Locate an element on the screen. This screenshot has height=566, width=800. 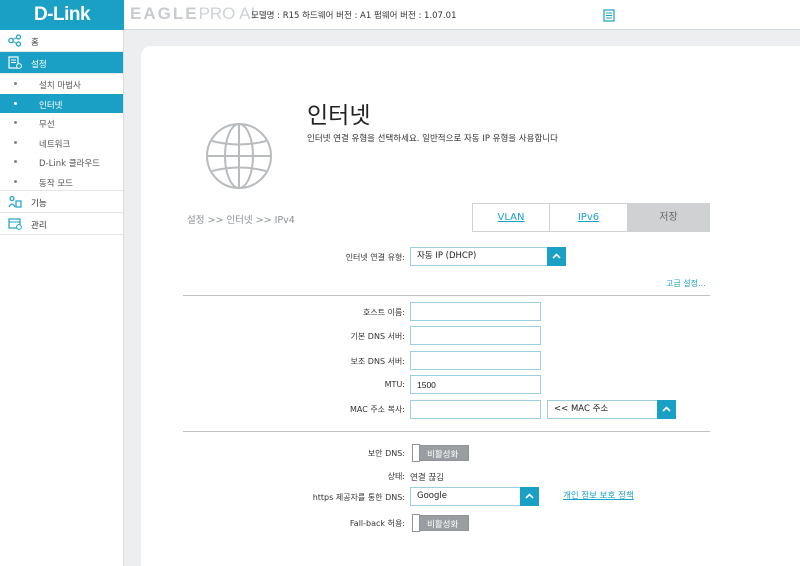
mtu-label: MTU: is located at coordinates (394, 384).